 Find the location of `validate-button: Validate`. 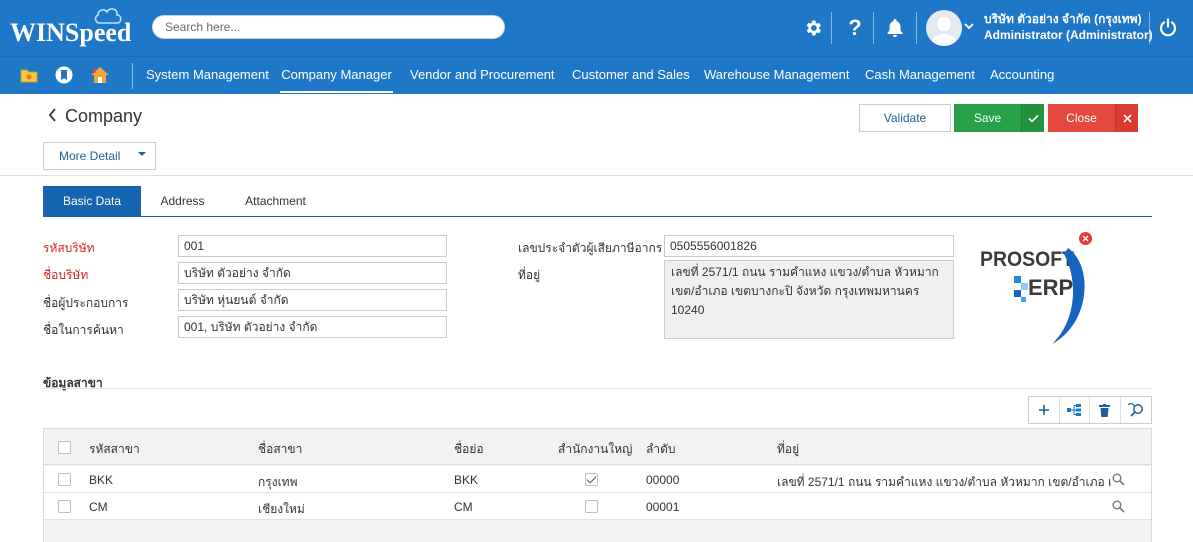

validate-button: Validate is located at coordinates (905, 118).